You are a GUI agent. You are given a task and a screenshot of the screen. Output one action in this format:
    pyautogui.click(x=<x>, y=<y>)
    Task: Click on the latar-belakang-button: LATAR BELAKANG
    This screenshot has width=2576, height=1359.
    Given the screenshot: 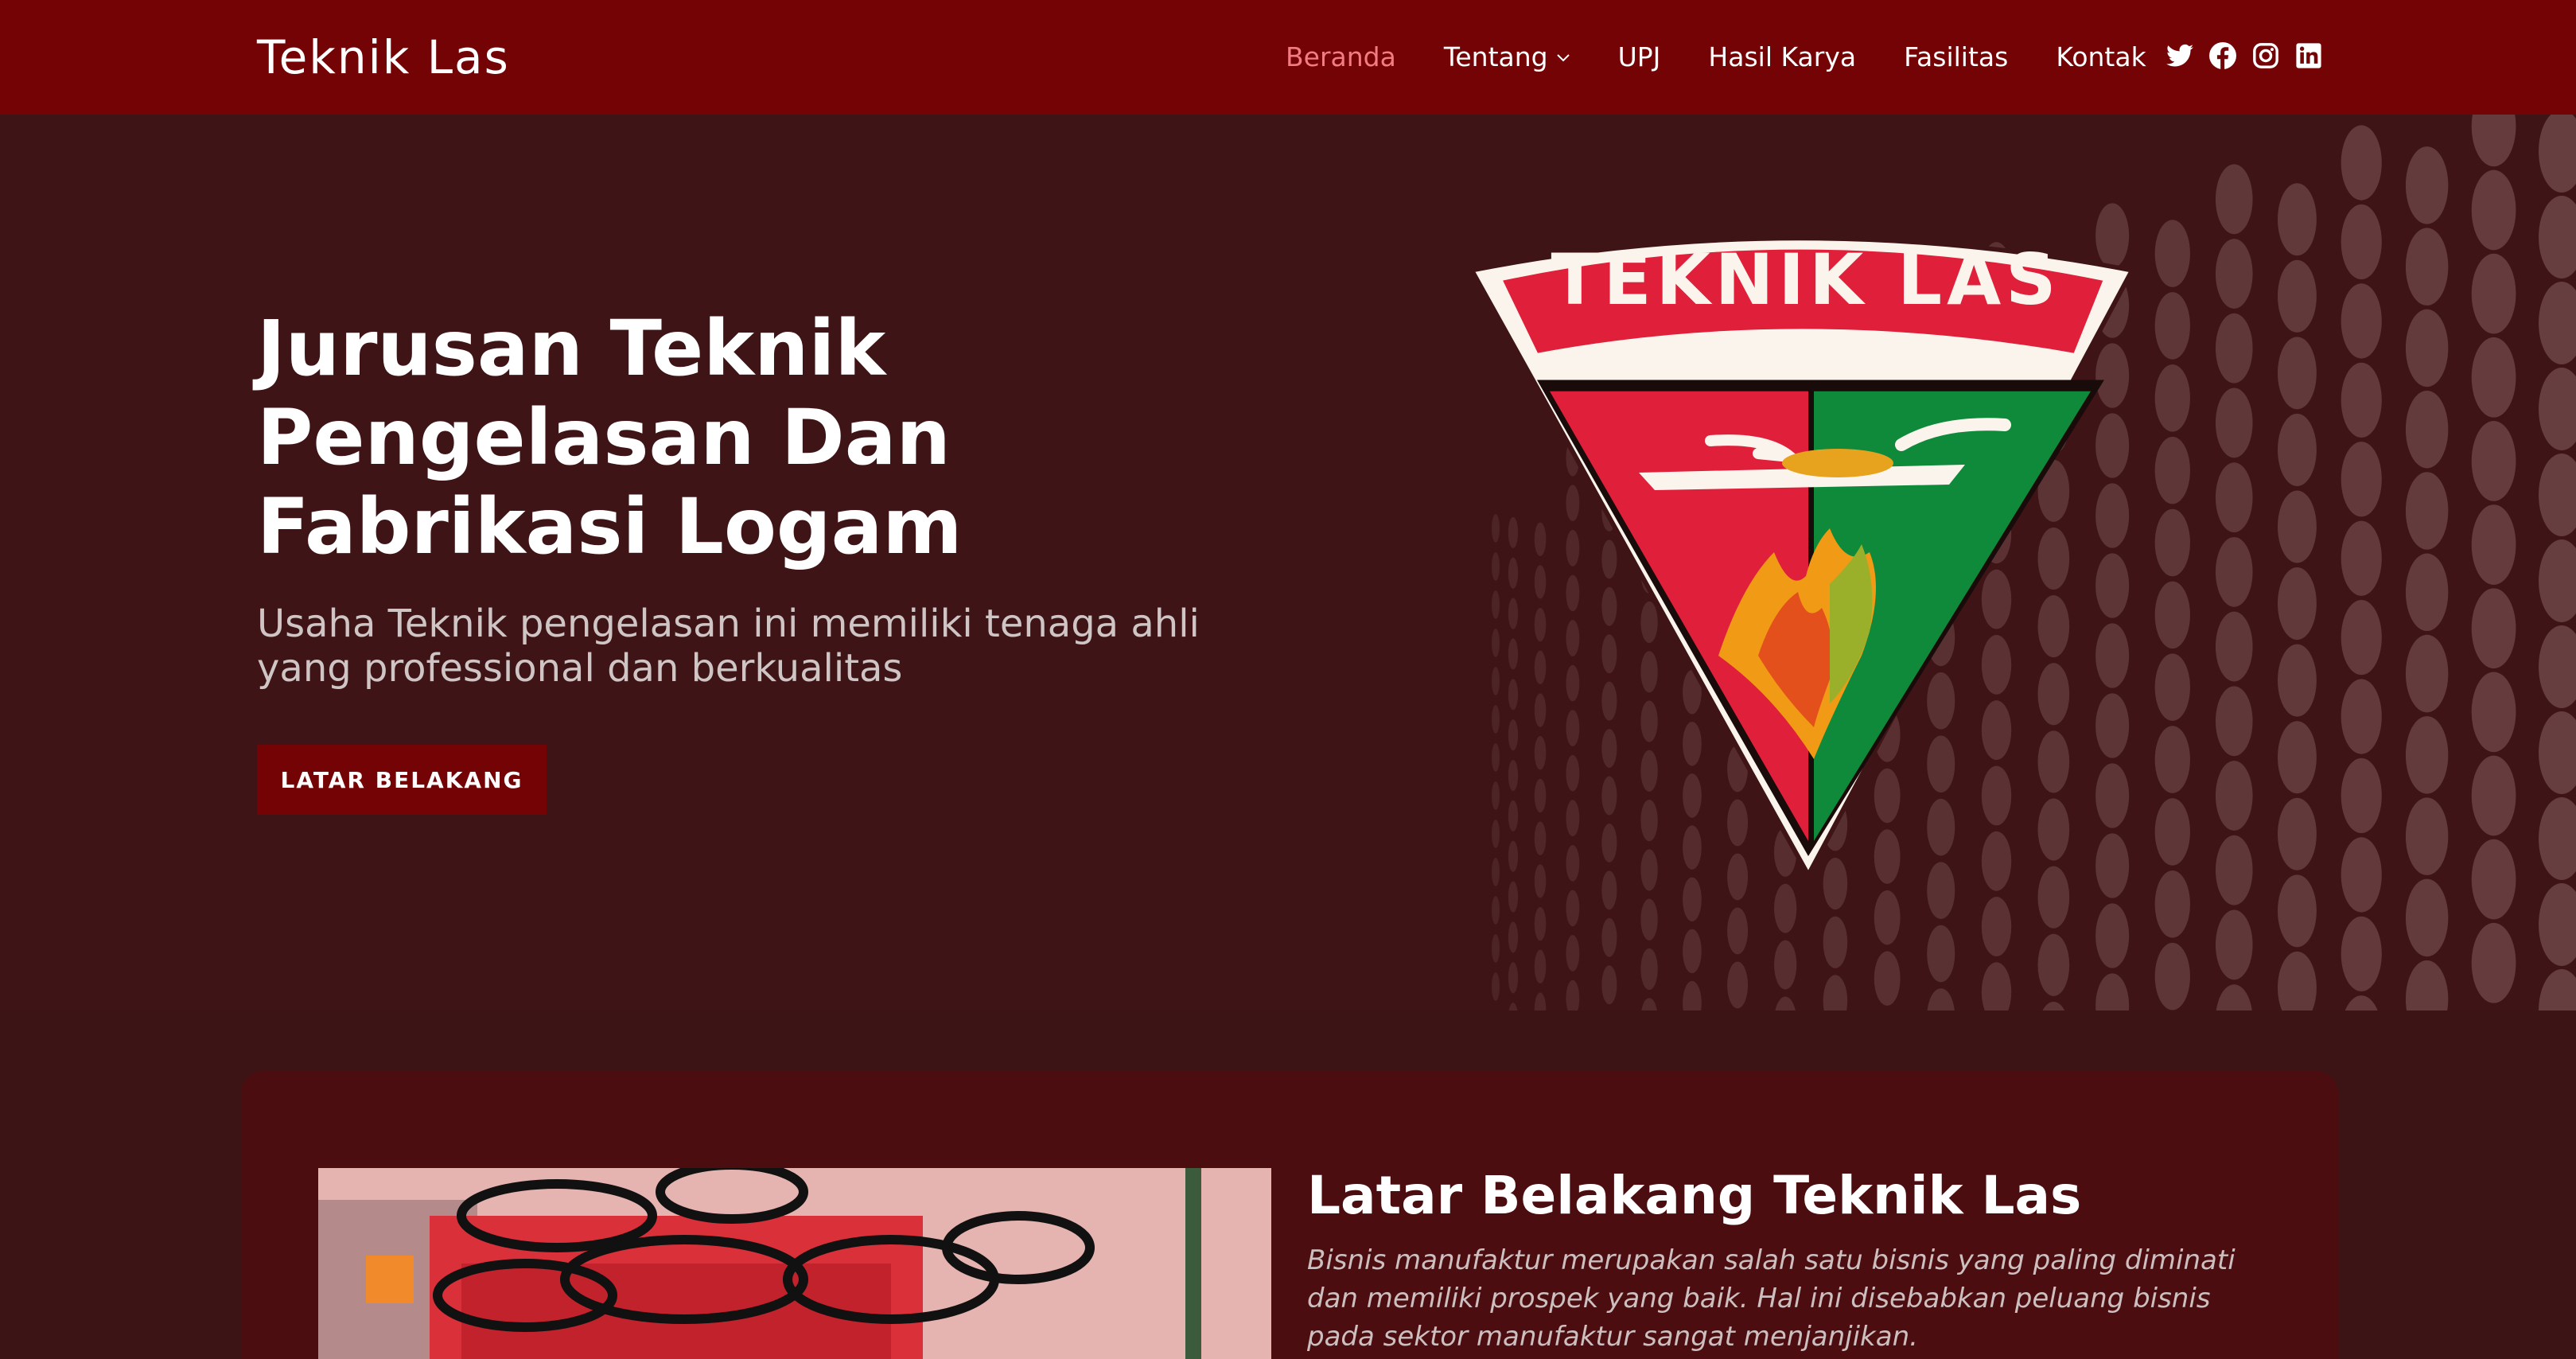 What is the action you would take?
    pyautogui.click(x=402, y=780)
    